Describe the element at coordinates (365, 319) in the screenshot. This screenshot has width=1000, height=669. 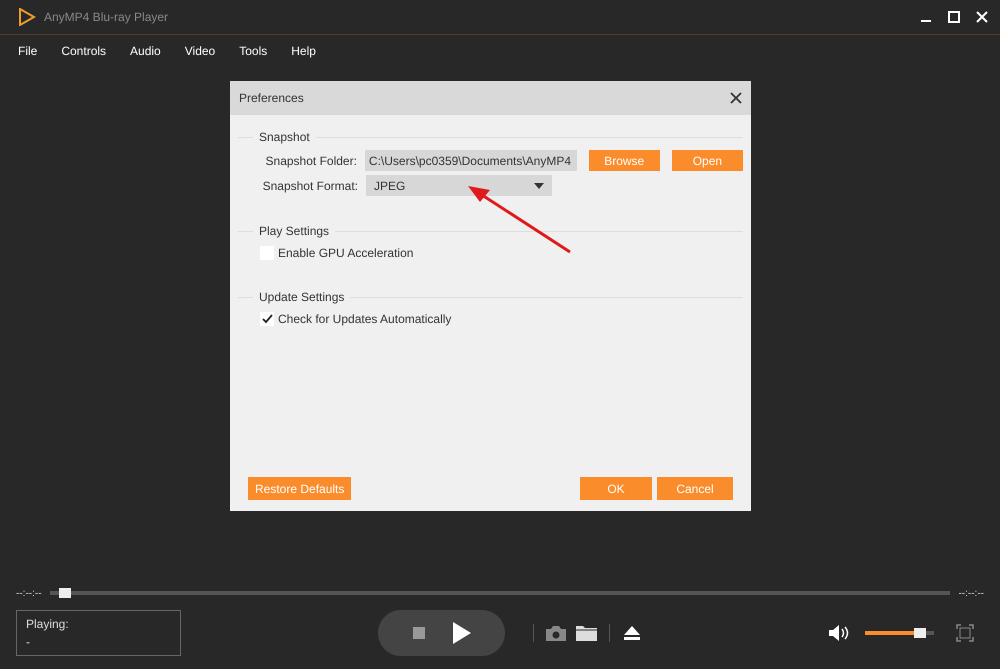
I see `checkbox-label: Check for Updates Automatically` at that location.